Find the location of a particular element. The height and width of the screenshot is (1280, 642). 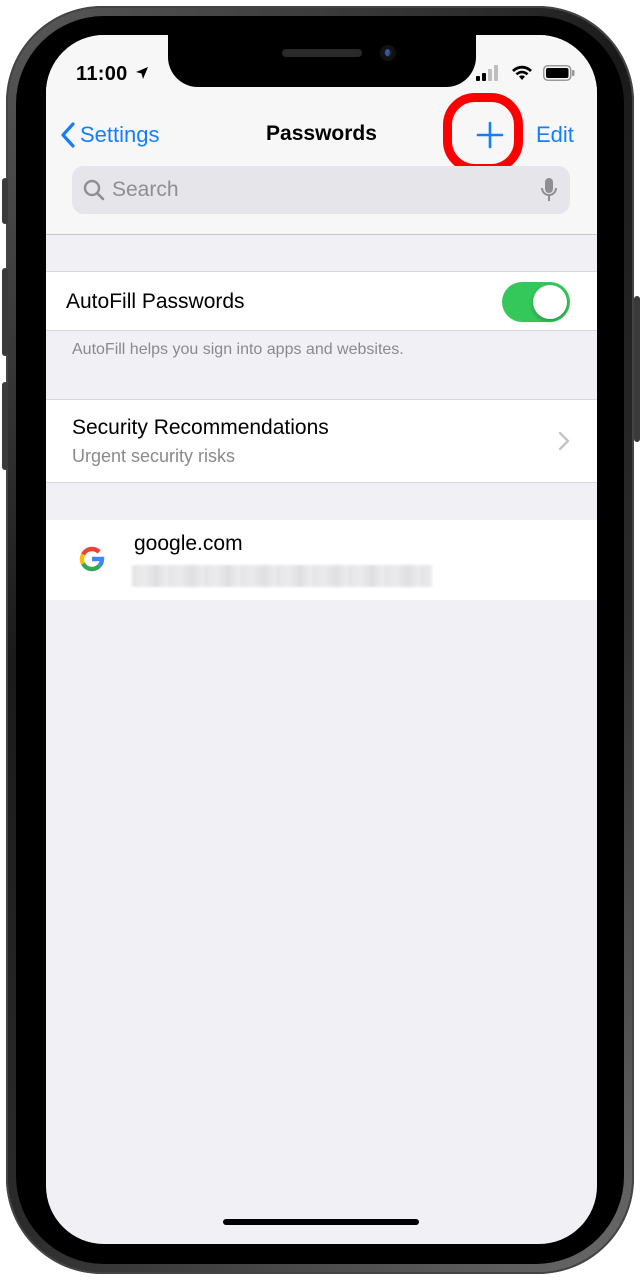

home-indicator is located at coordinates (321, 1222).